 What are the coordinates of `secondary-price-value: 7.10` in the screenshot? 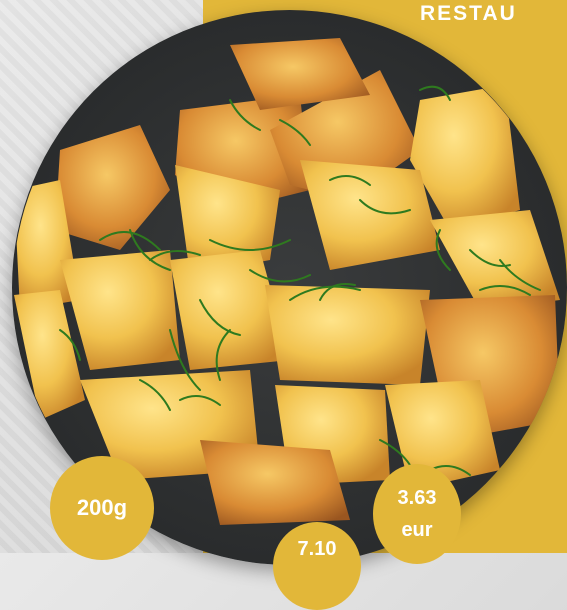 It's located at (317, 549).